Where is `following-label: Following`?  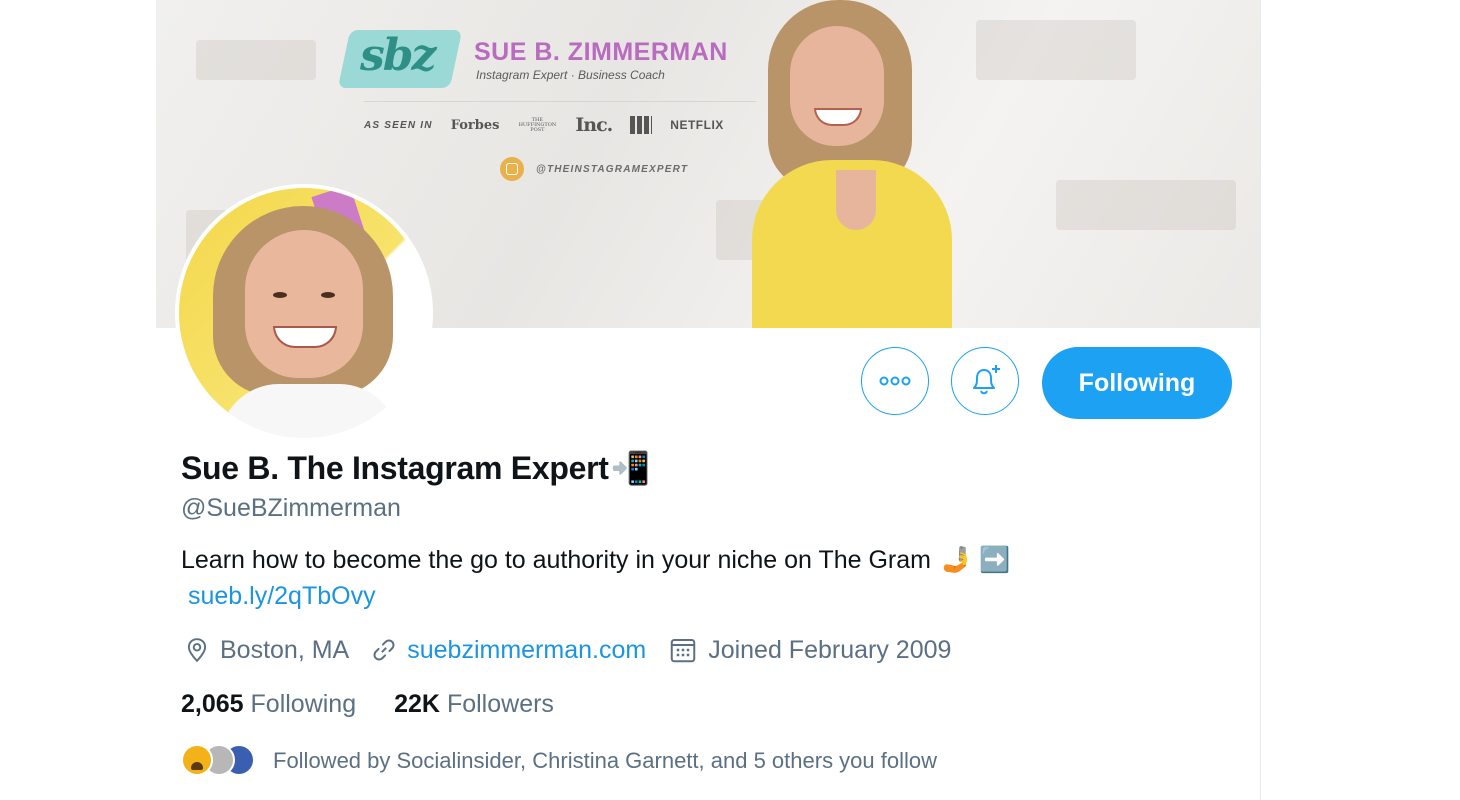 following-label: Following is located at coordinates (303, 704).